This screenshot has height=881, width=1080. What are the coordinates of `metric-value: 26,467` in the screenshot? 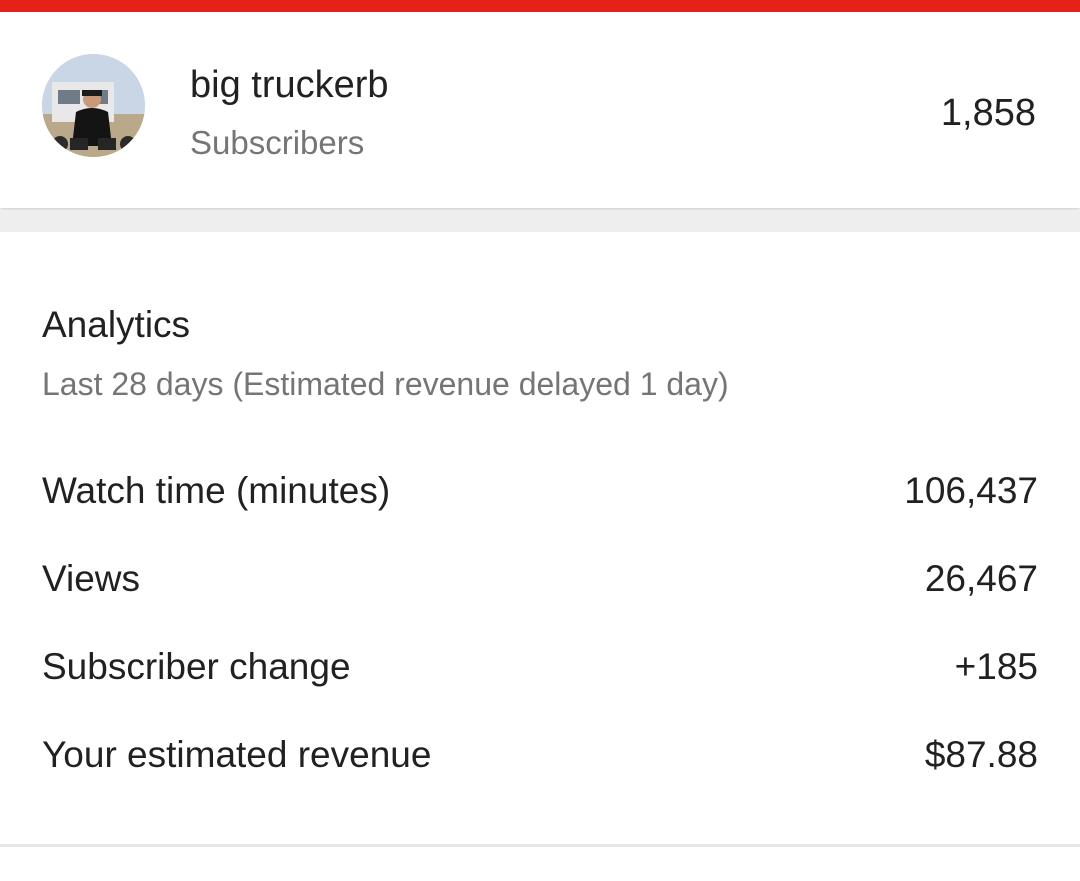 It's located at (981, 578).